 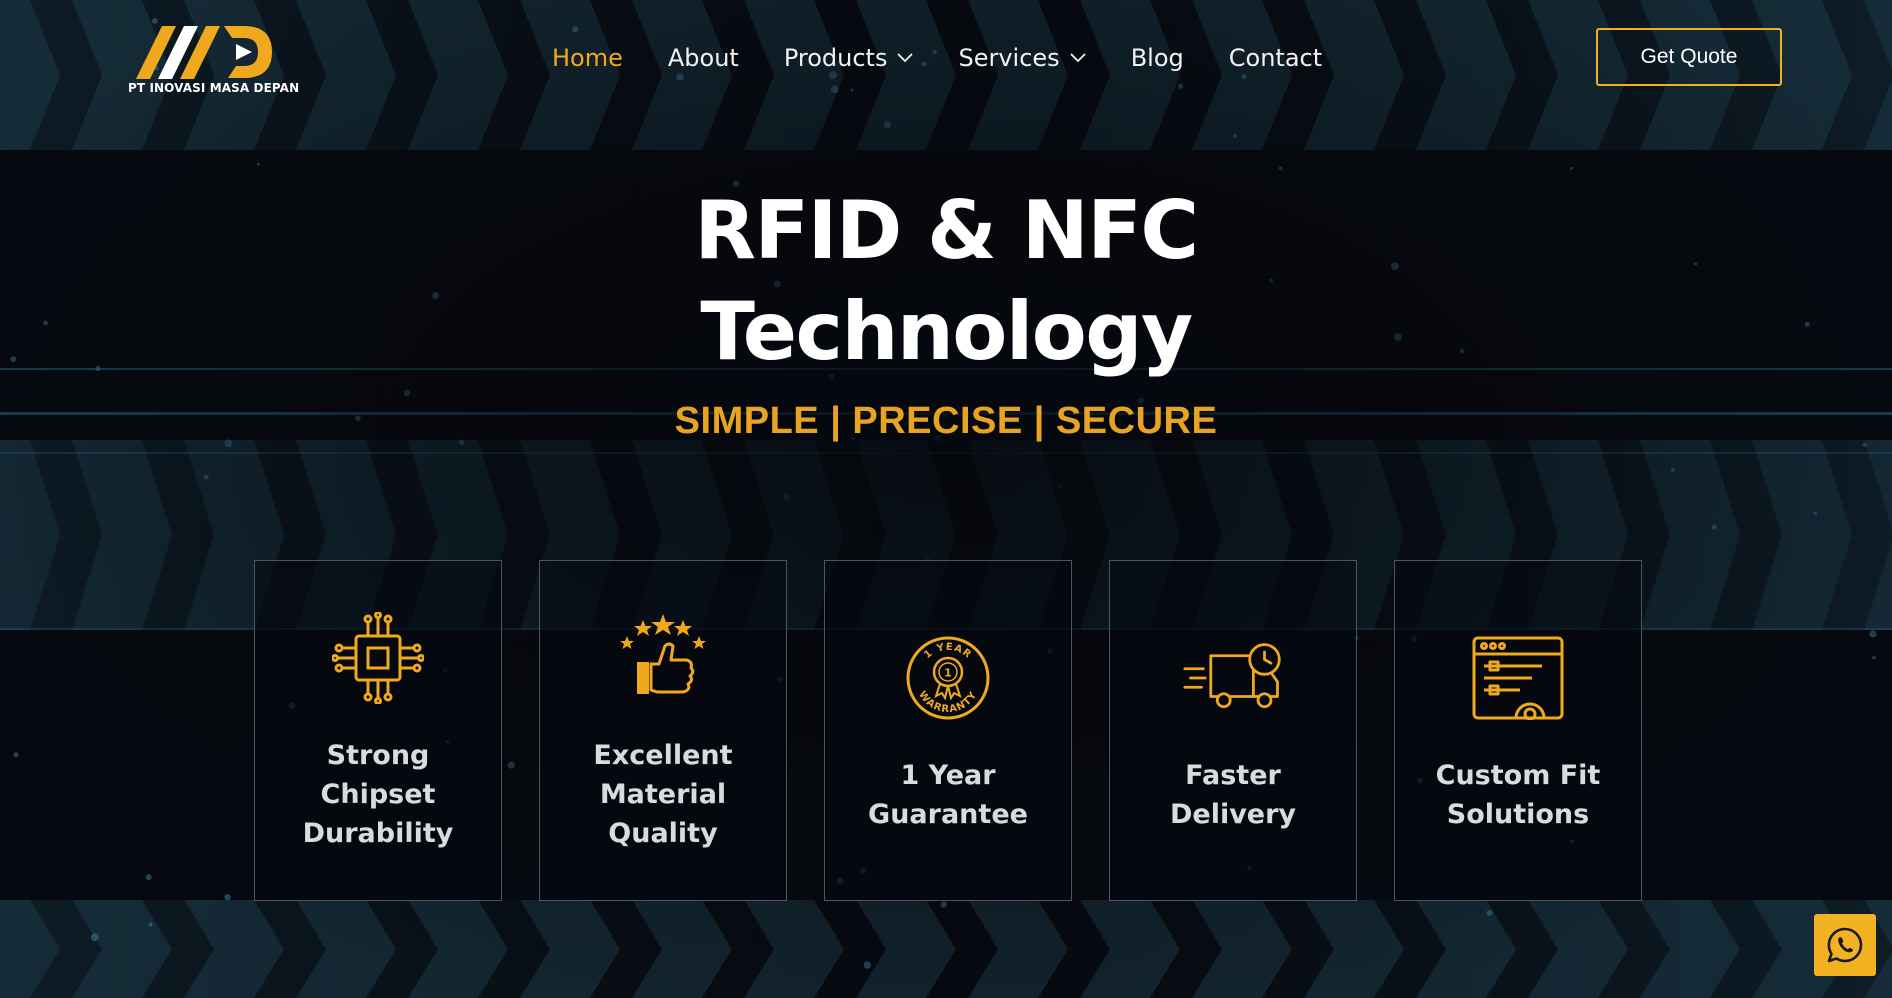 What do you see at coordinates (663, 794) in the screenshot?
I see `feature-label: Excellent Material Quality` at bounding box center [663, 794].